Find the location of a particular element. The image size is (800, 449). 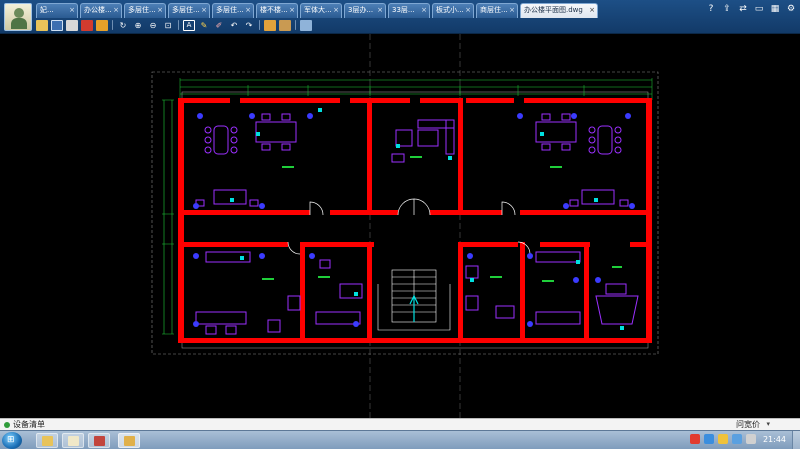

tab-document: 楼不楼... × is located at coordinates (277, 10).